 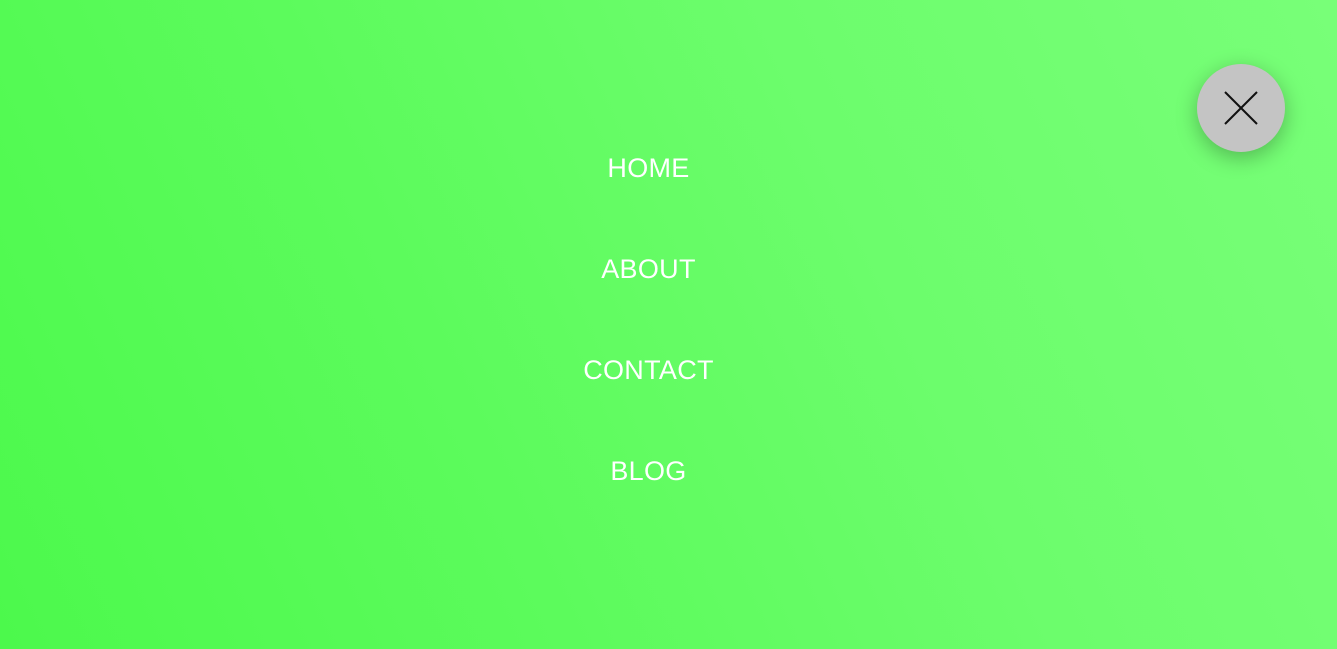 I want to click on nav-item-blog: BLOG, so click(x=648, y=471).